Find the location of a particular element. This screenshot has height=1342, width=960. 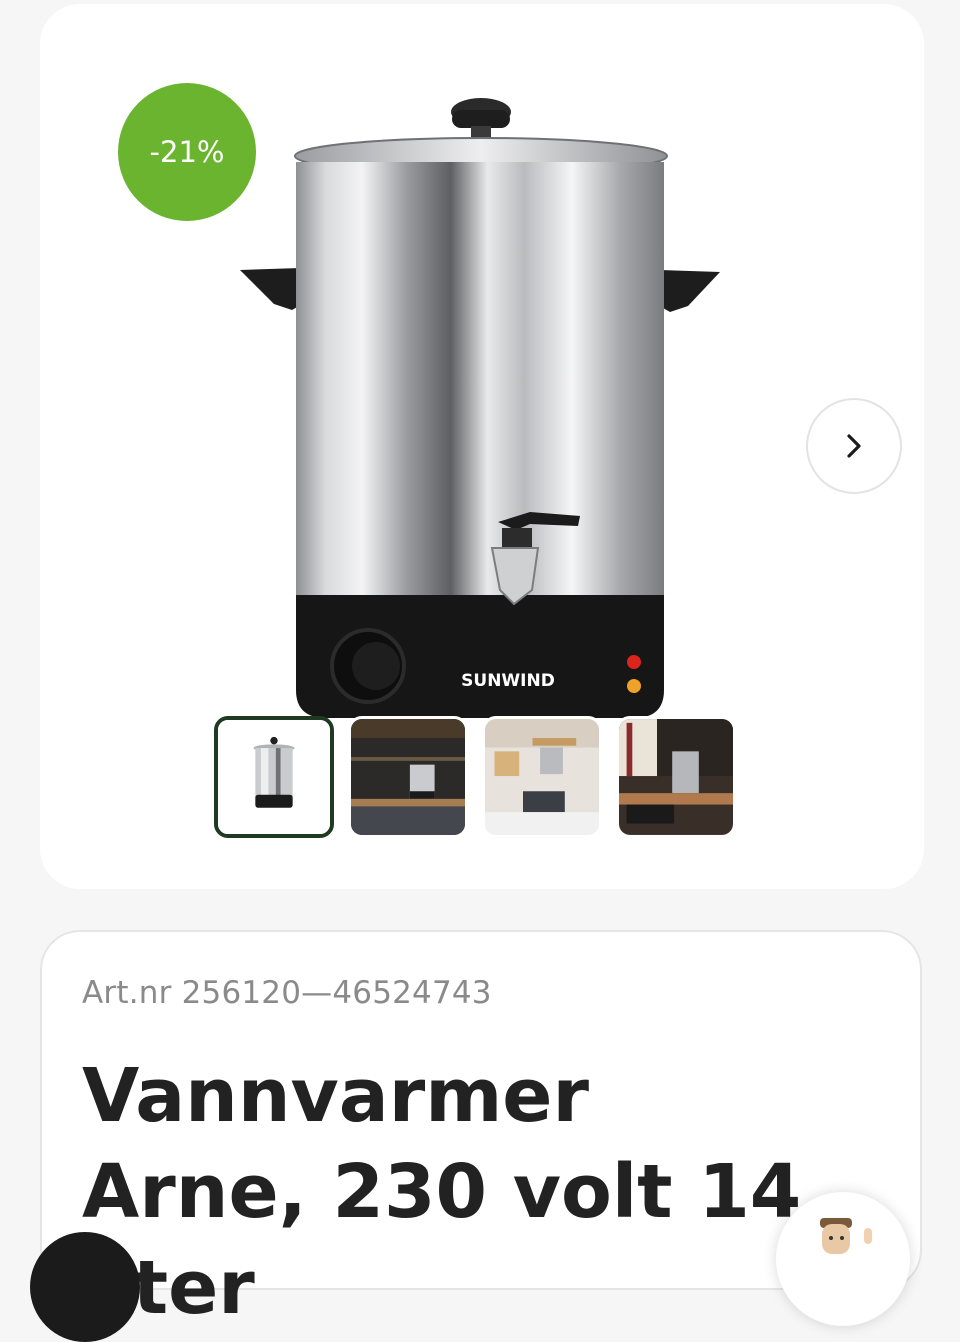

thumbnail-cabin-kitchen is located at coordinates (542, 777).